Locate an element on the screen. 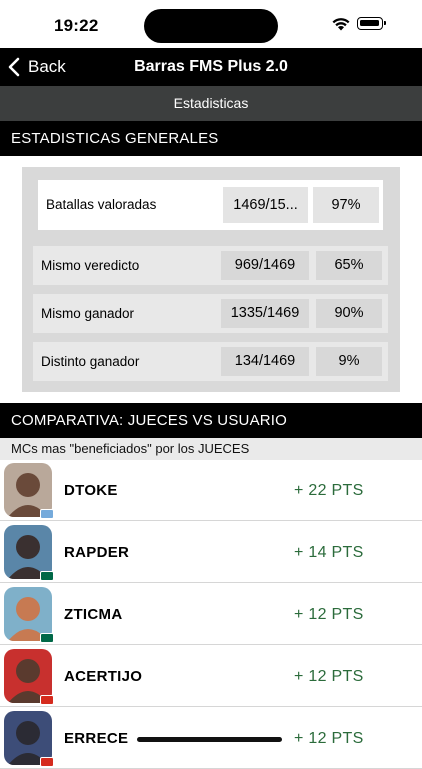  stat-label: Batallas valoradas is located at coordinates (101, 204).